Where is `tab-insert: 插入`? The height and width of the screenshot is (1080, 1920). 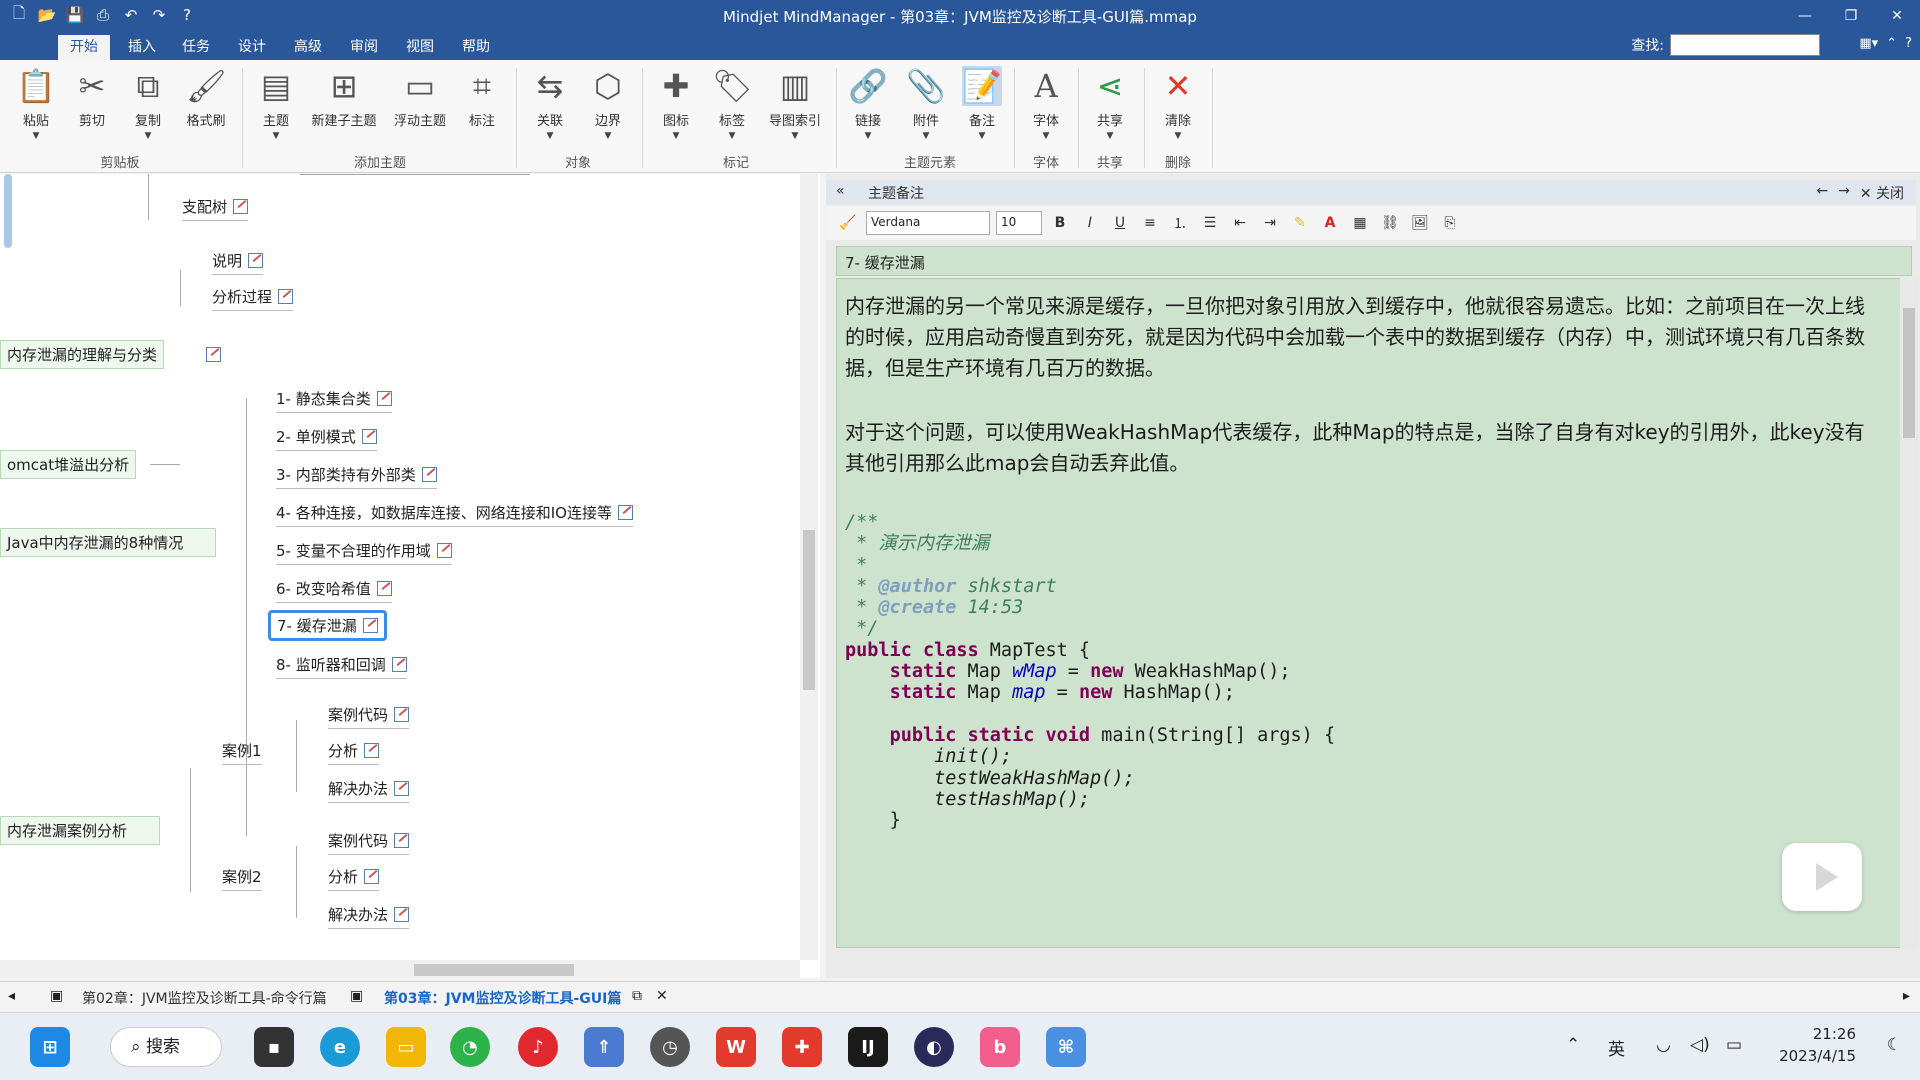
tab-insert: 插入 is located at coordinates (142, 47).